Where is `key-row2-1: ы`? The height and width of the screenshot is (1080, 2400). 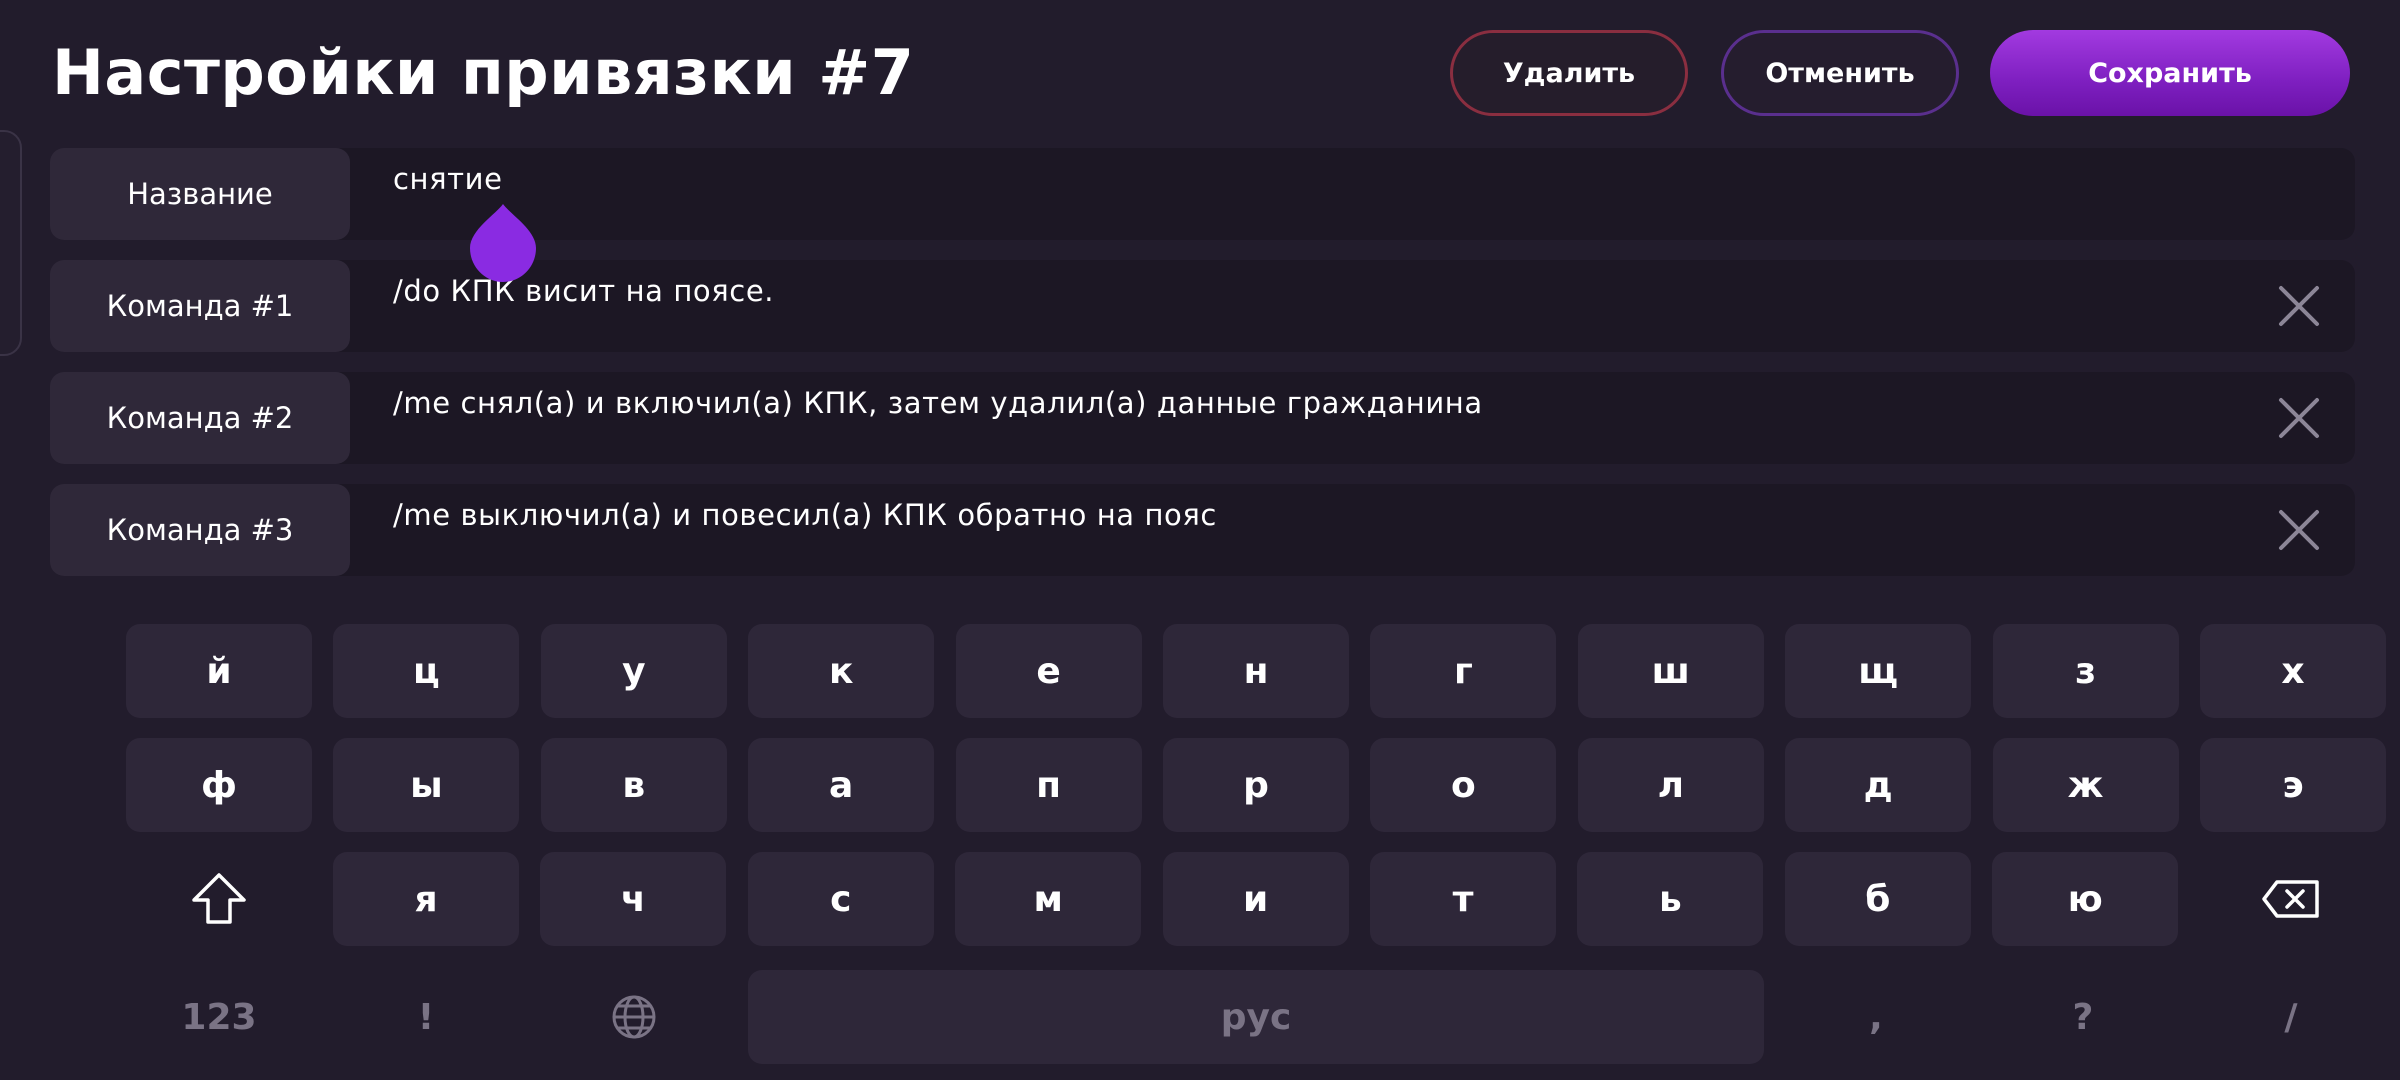
key-row2-1: ы is located at coordinates (426, 785).